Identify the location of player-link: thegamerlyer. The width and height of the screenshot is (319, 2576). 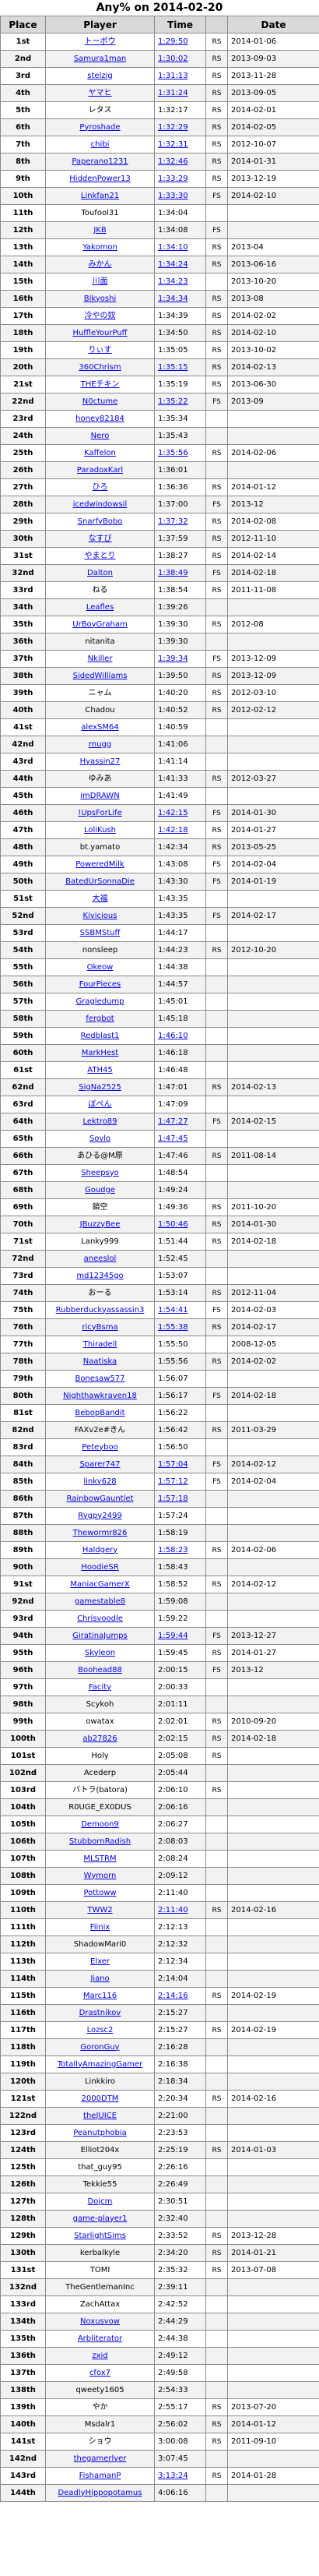
(101, 2458).